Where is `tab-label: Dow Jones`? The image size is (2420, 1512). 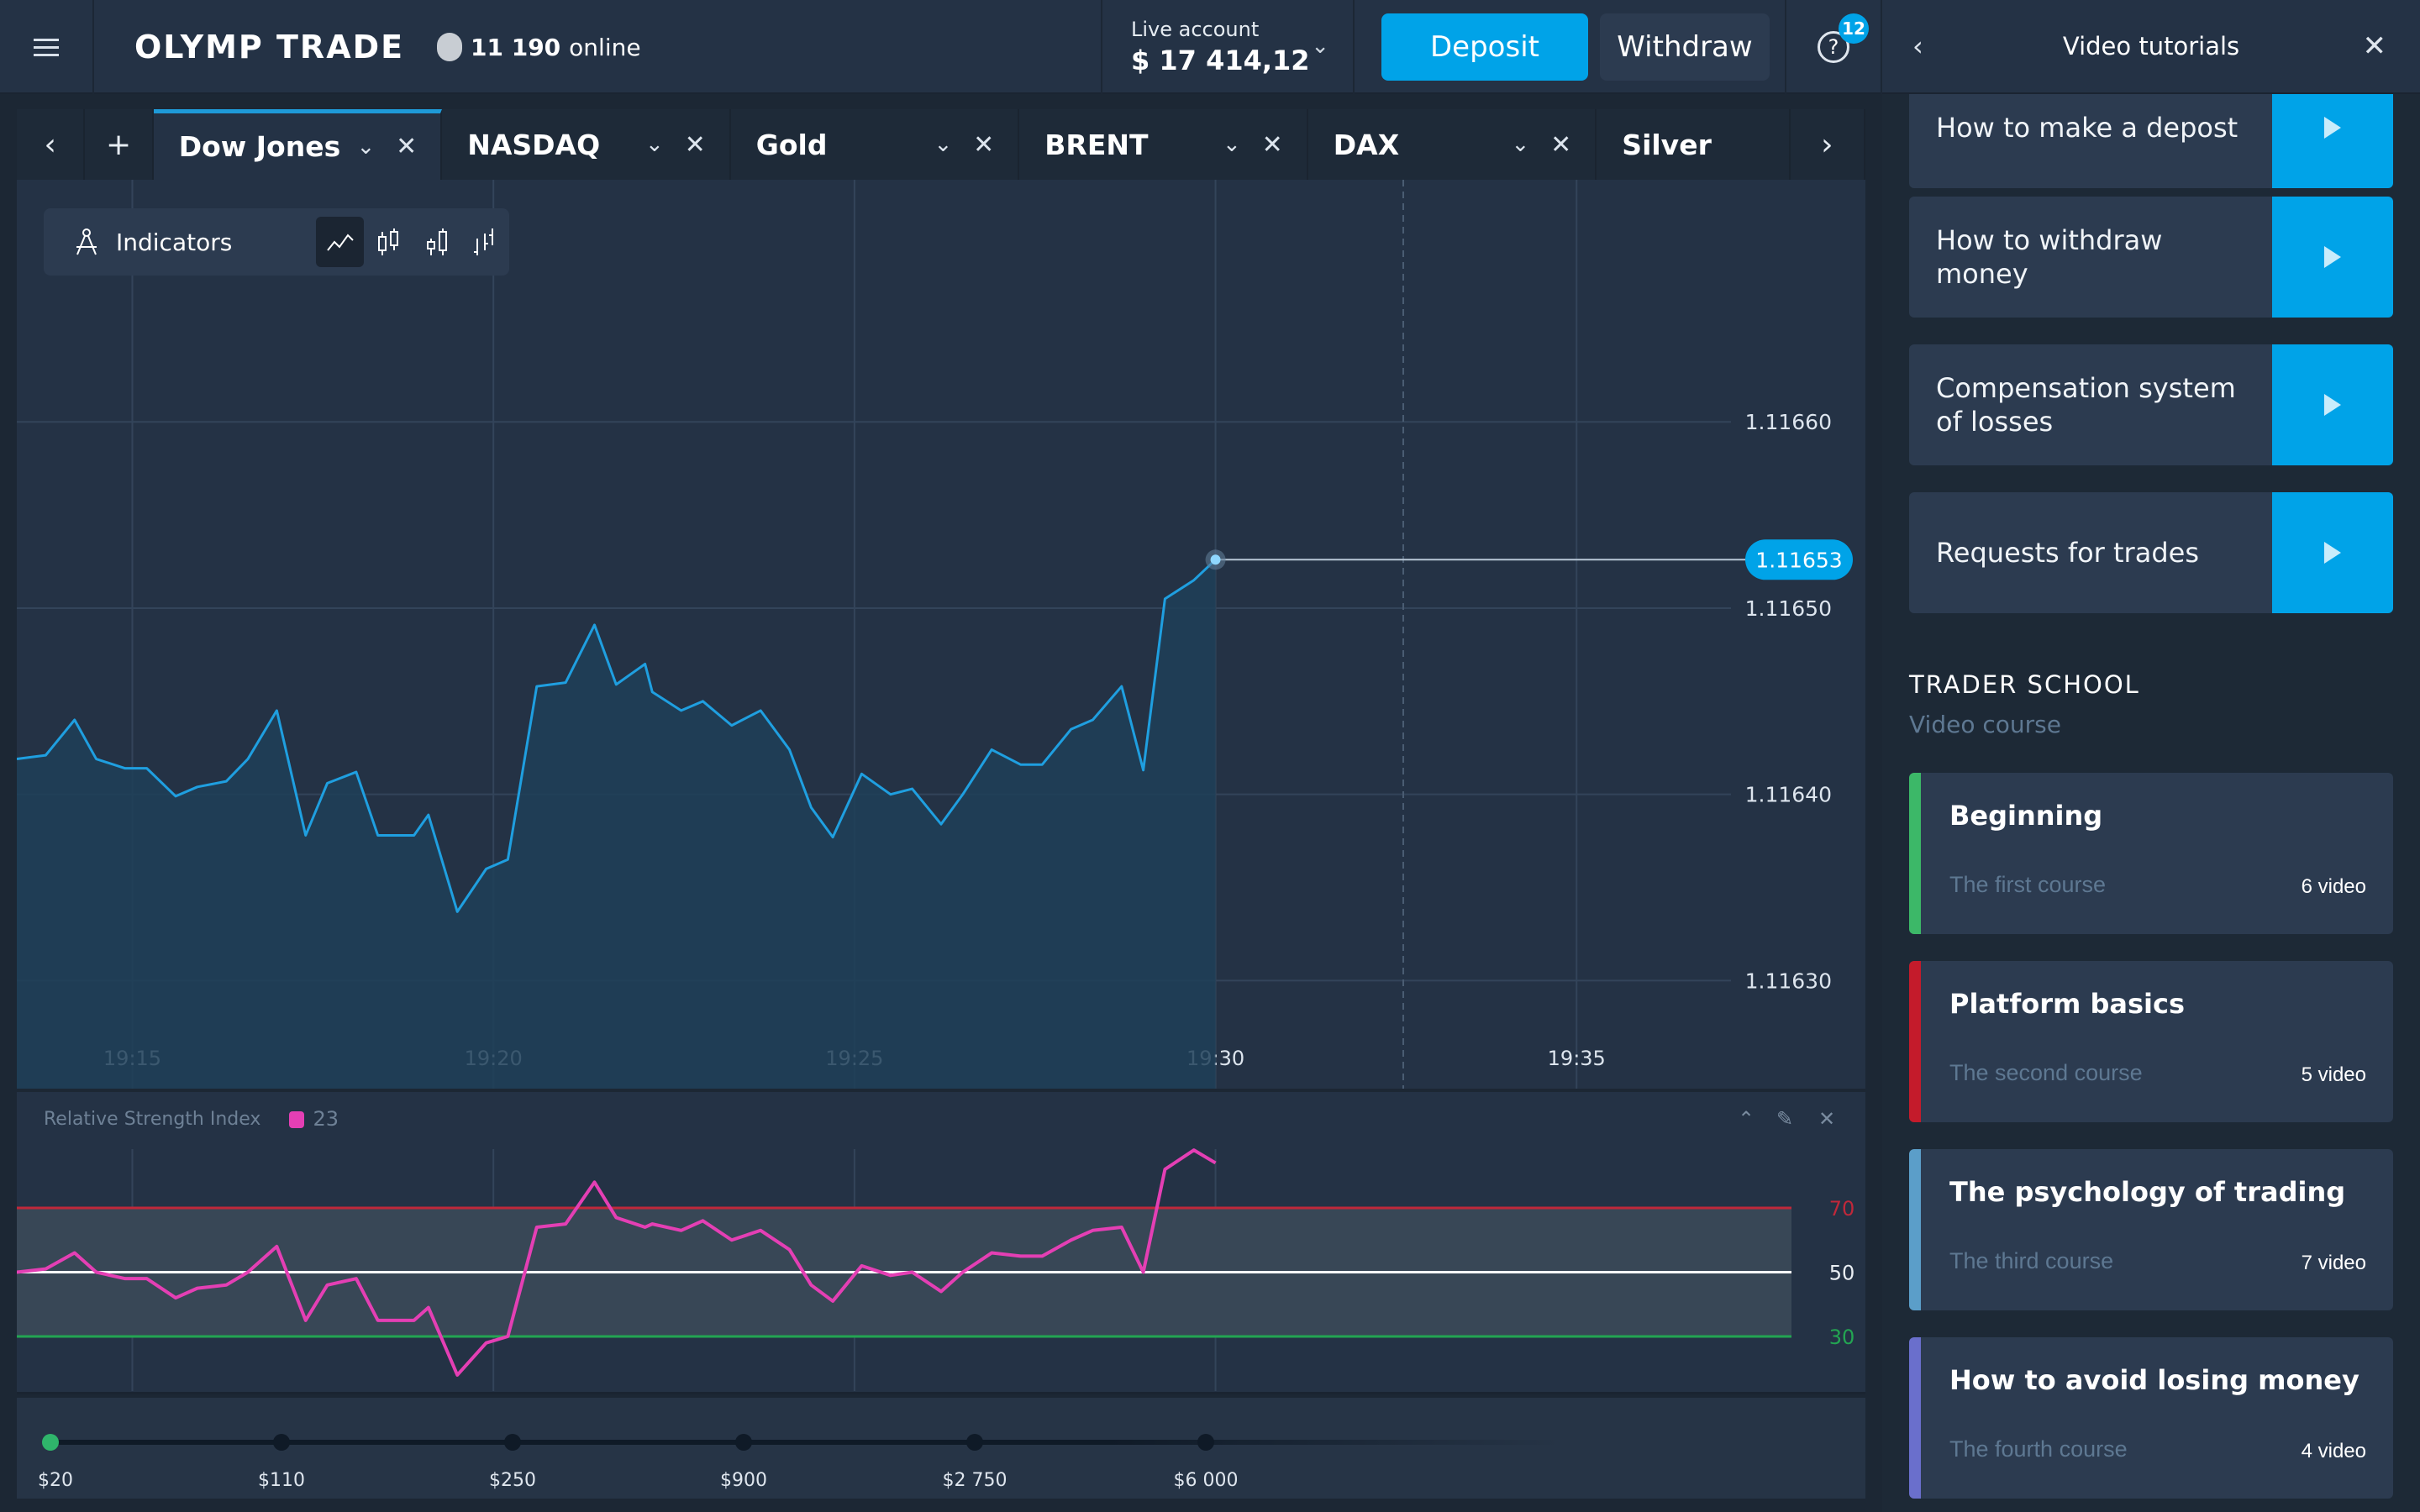 tab-label: Dow Jones is located at coordinates (259, 146).